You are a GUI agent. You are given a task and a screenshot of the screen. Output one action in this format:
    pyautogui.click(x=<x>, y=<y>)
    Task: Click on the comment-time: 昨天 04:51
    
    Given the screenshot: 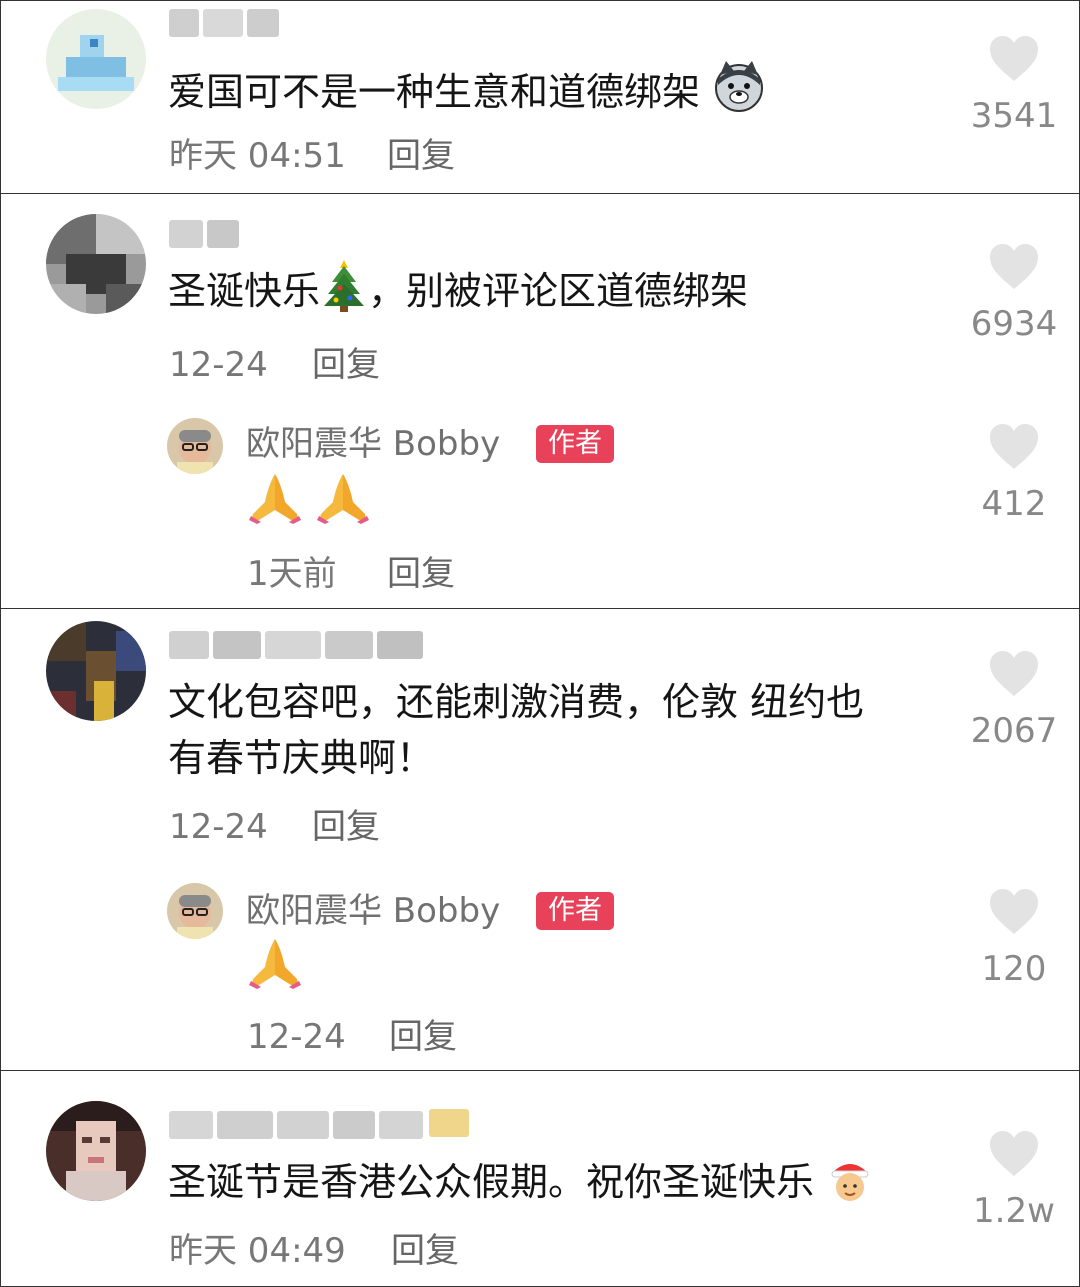 What is the action you would take?
    pyautogui.click(x=257, y=156)
    